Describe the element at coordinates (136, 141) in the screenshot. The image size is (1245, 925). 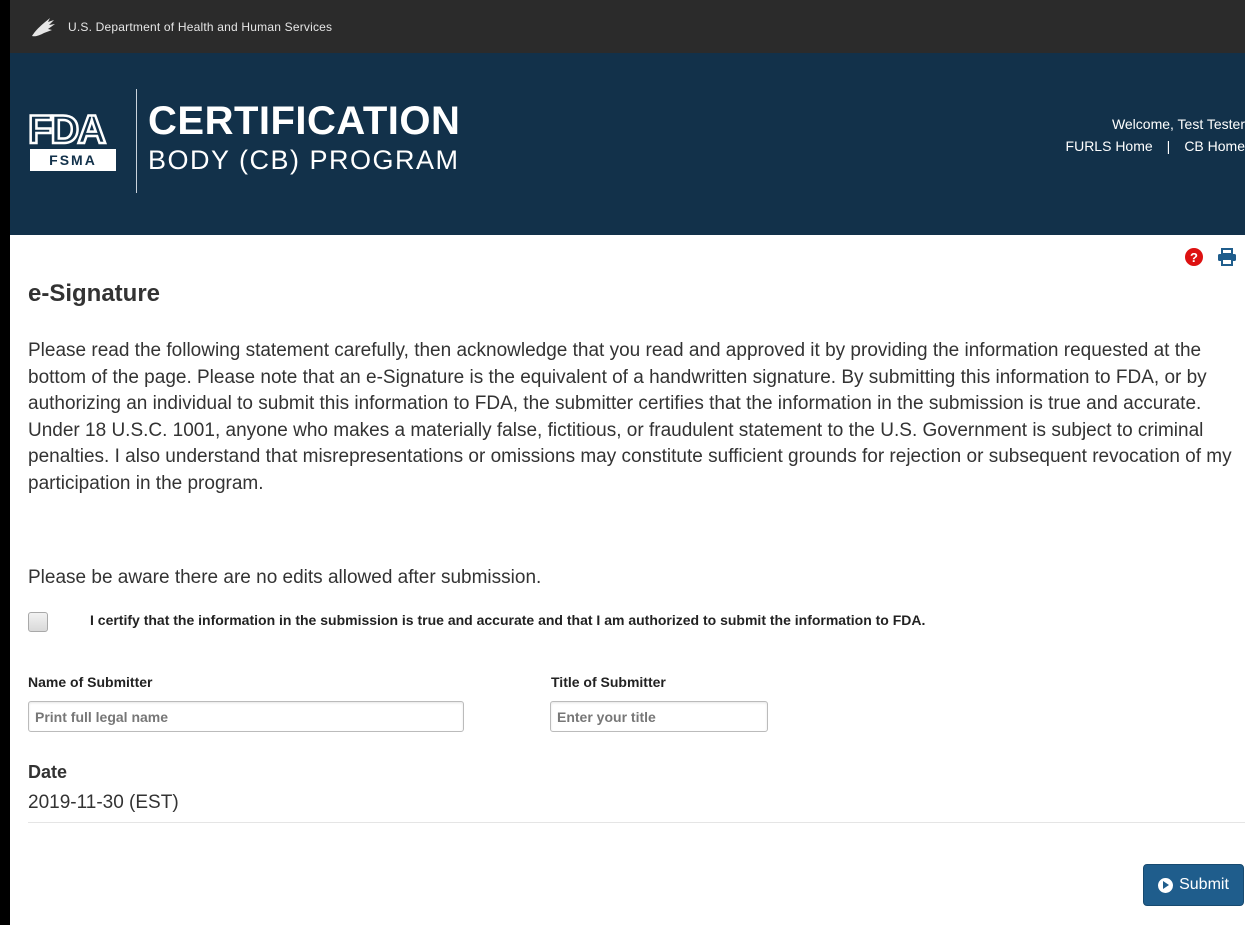
I see `header-divider` at that location.